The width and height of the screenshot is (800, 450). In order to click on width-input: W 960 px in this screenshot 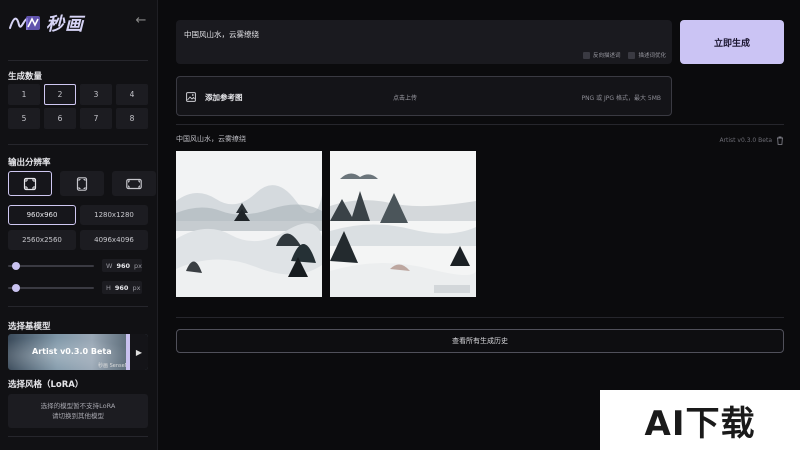, I will do `click(122, 265)`.